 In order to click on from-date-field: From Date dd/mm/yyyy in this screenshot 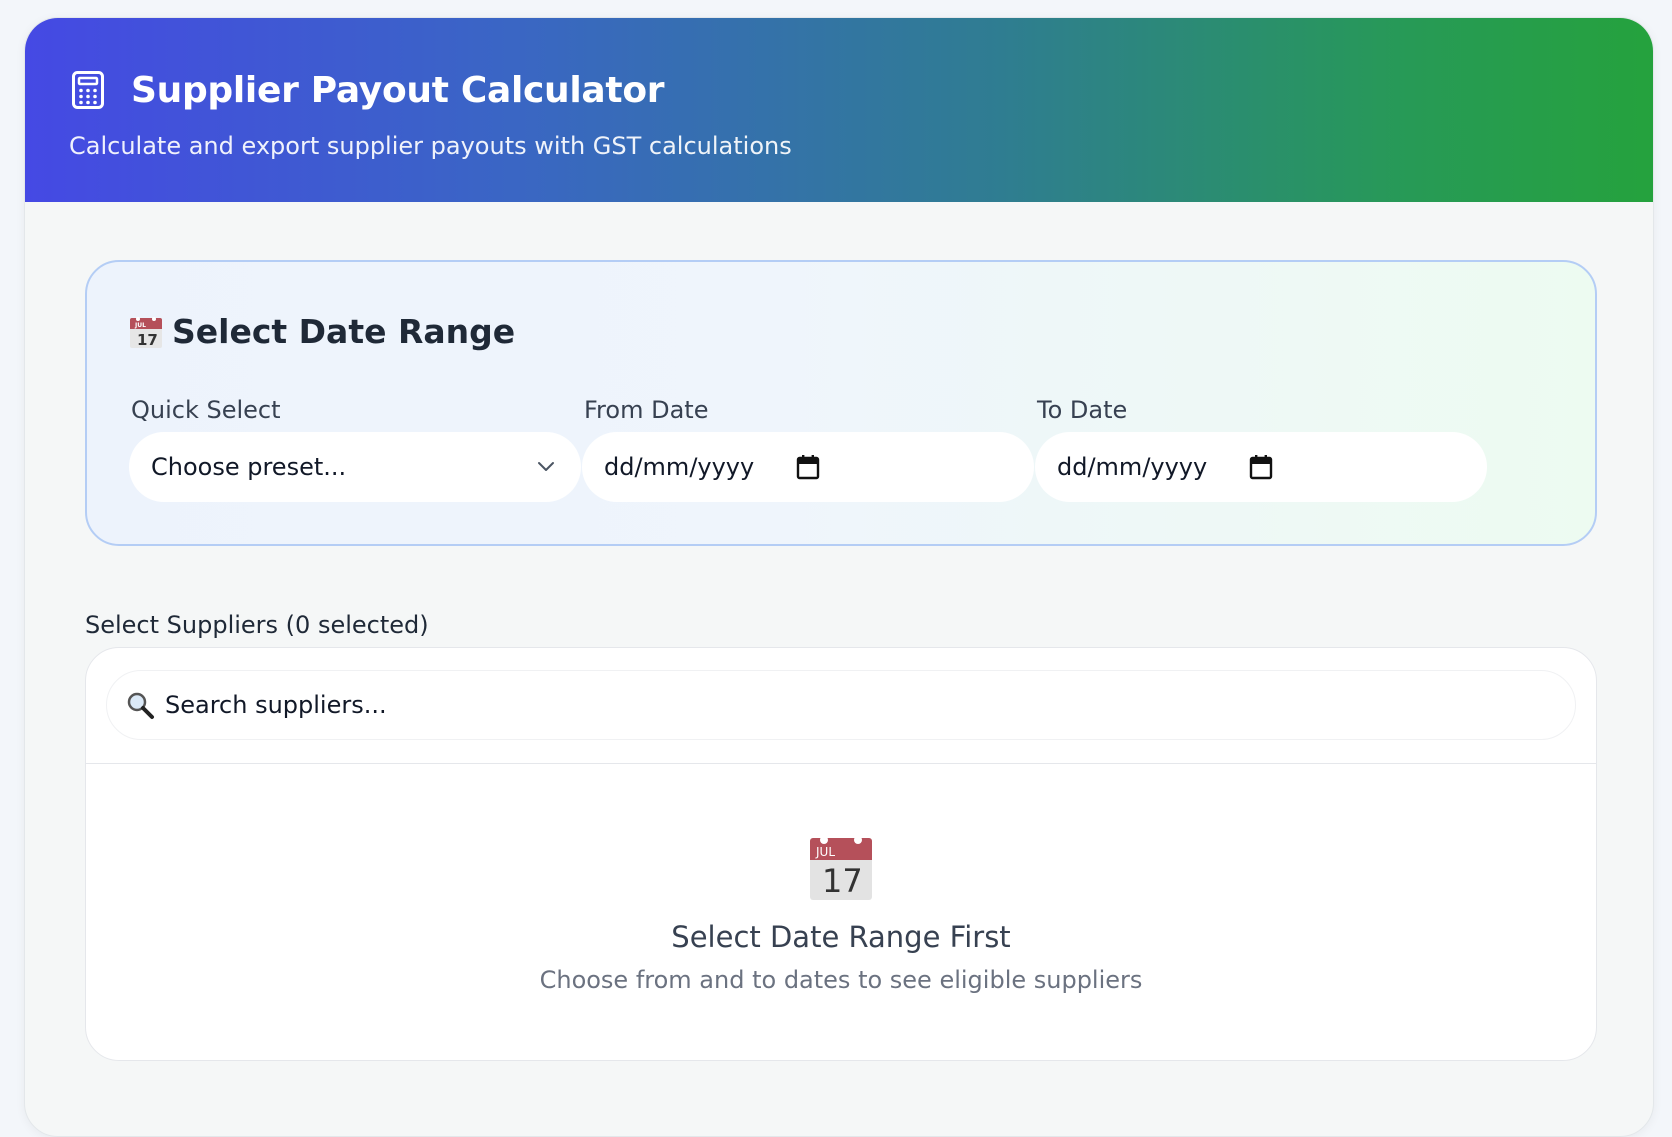, I will do `click(808, 449)`.